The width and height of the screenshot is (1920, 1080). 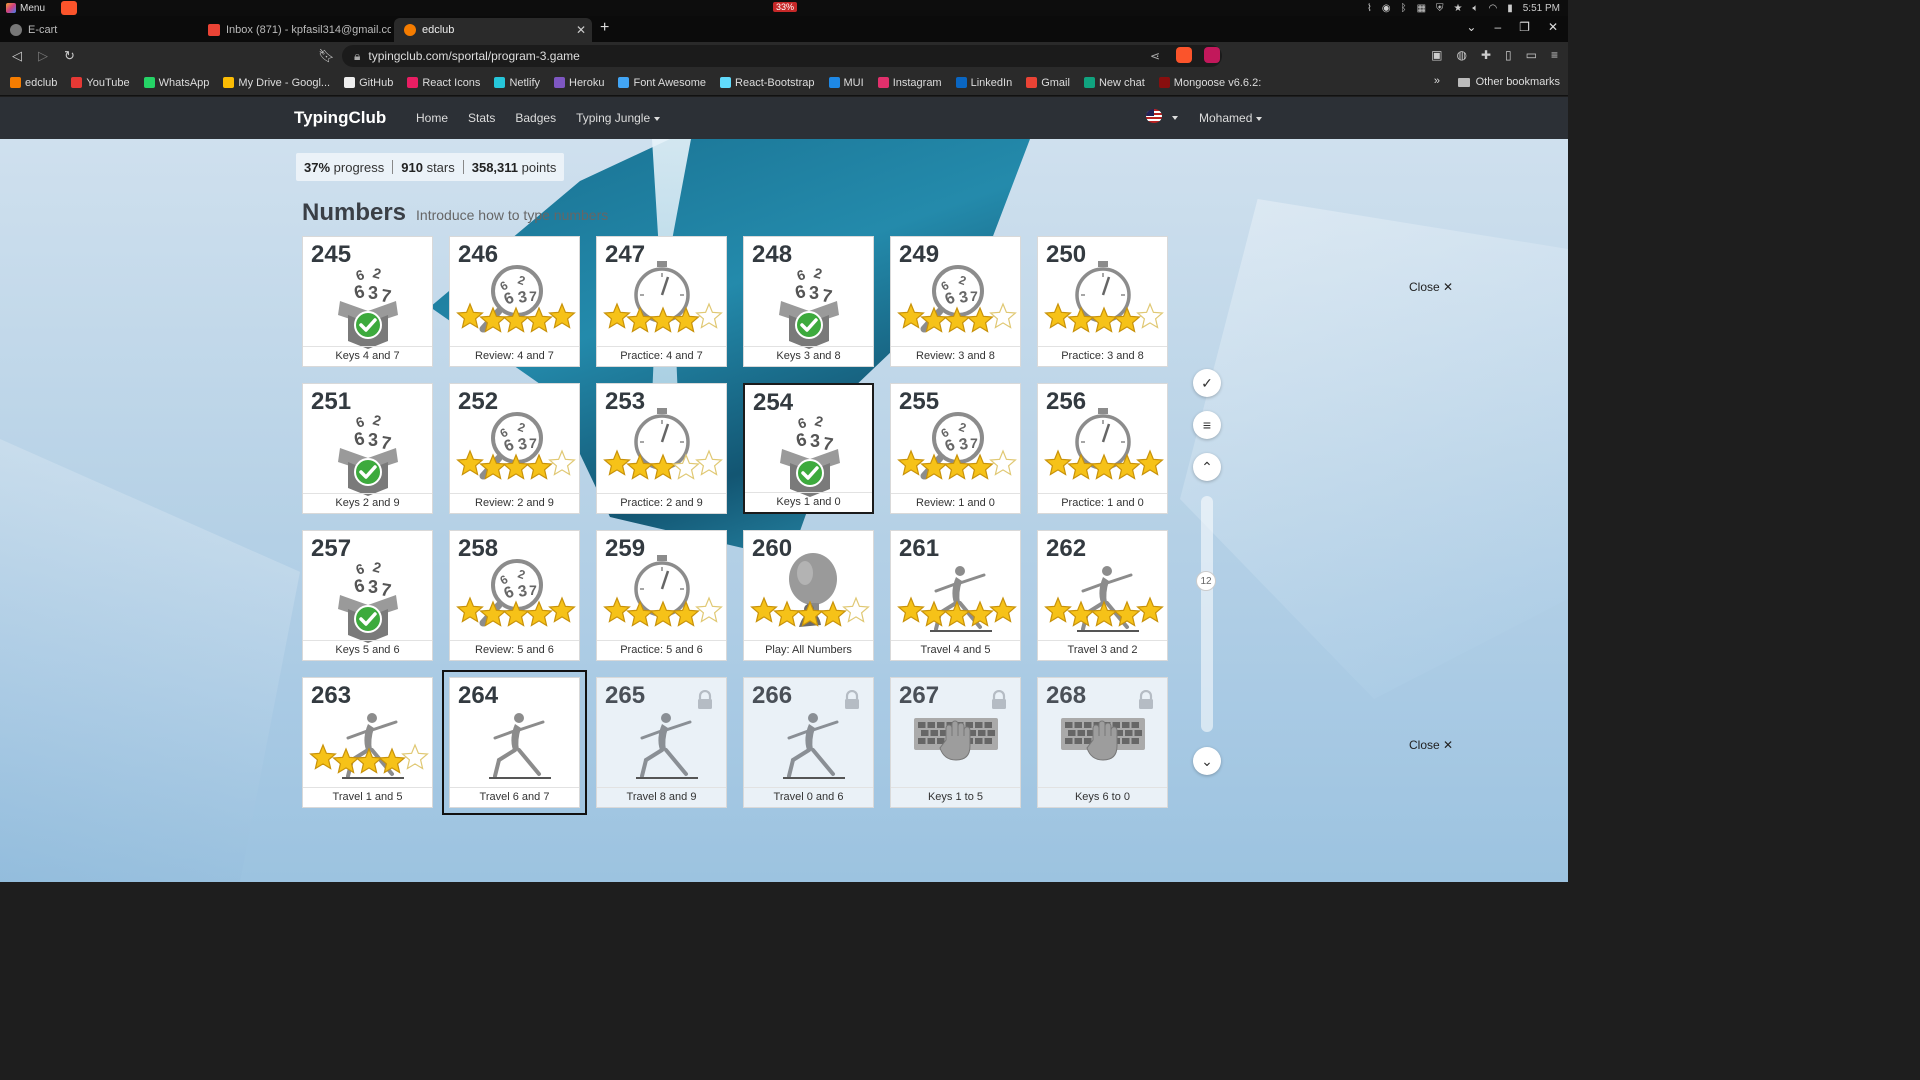 I want to click on lesson-card: 245 6 2 6 3 7 Keys 4 and 7, so click(x=367, y=301).